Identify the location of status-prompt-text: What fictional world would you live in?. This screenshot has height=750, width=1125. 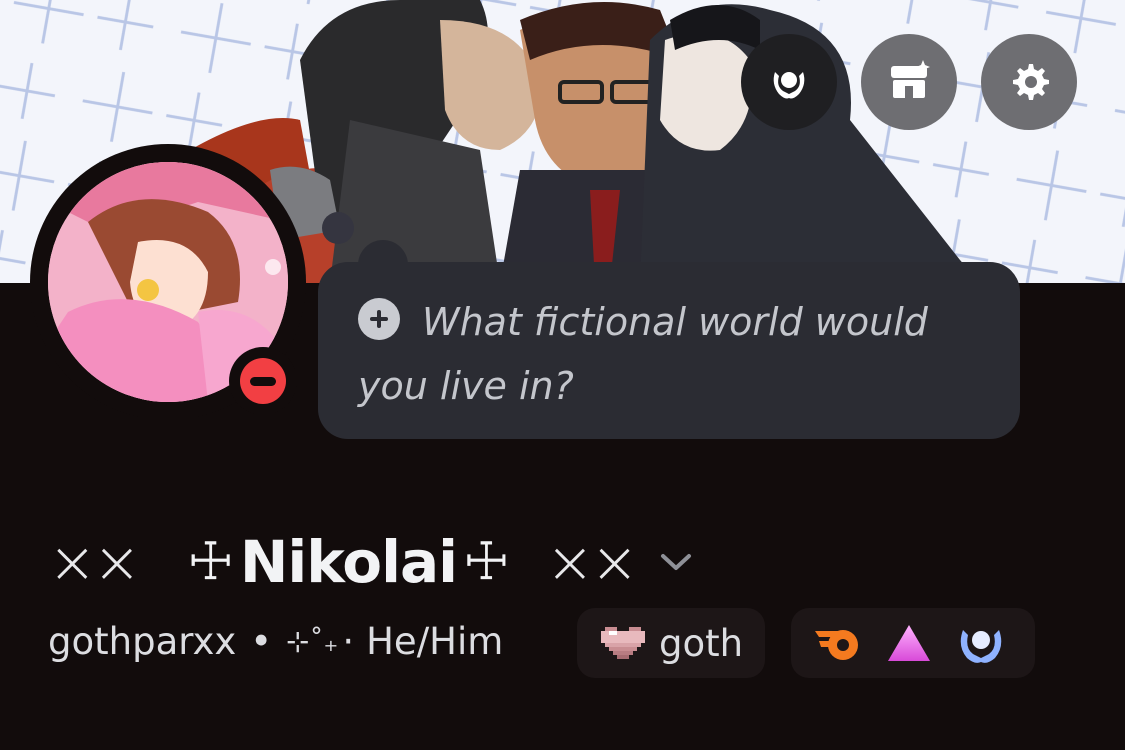
(643, 354).